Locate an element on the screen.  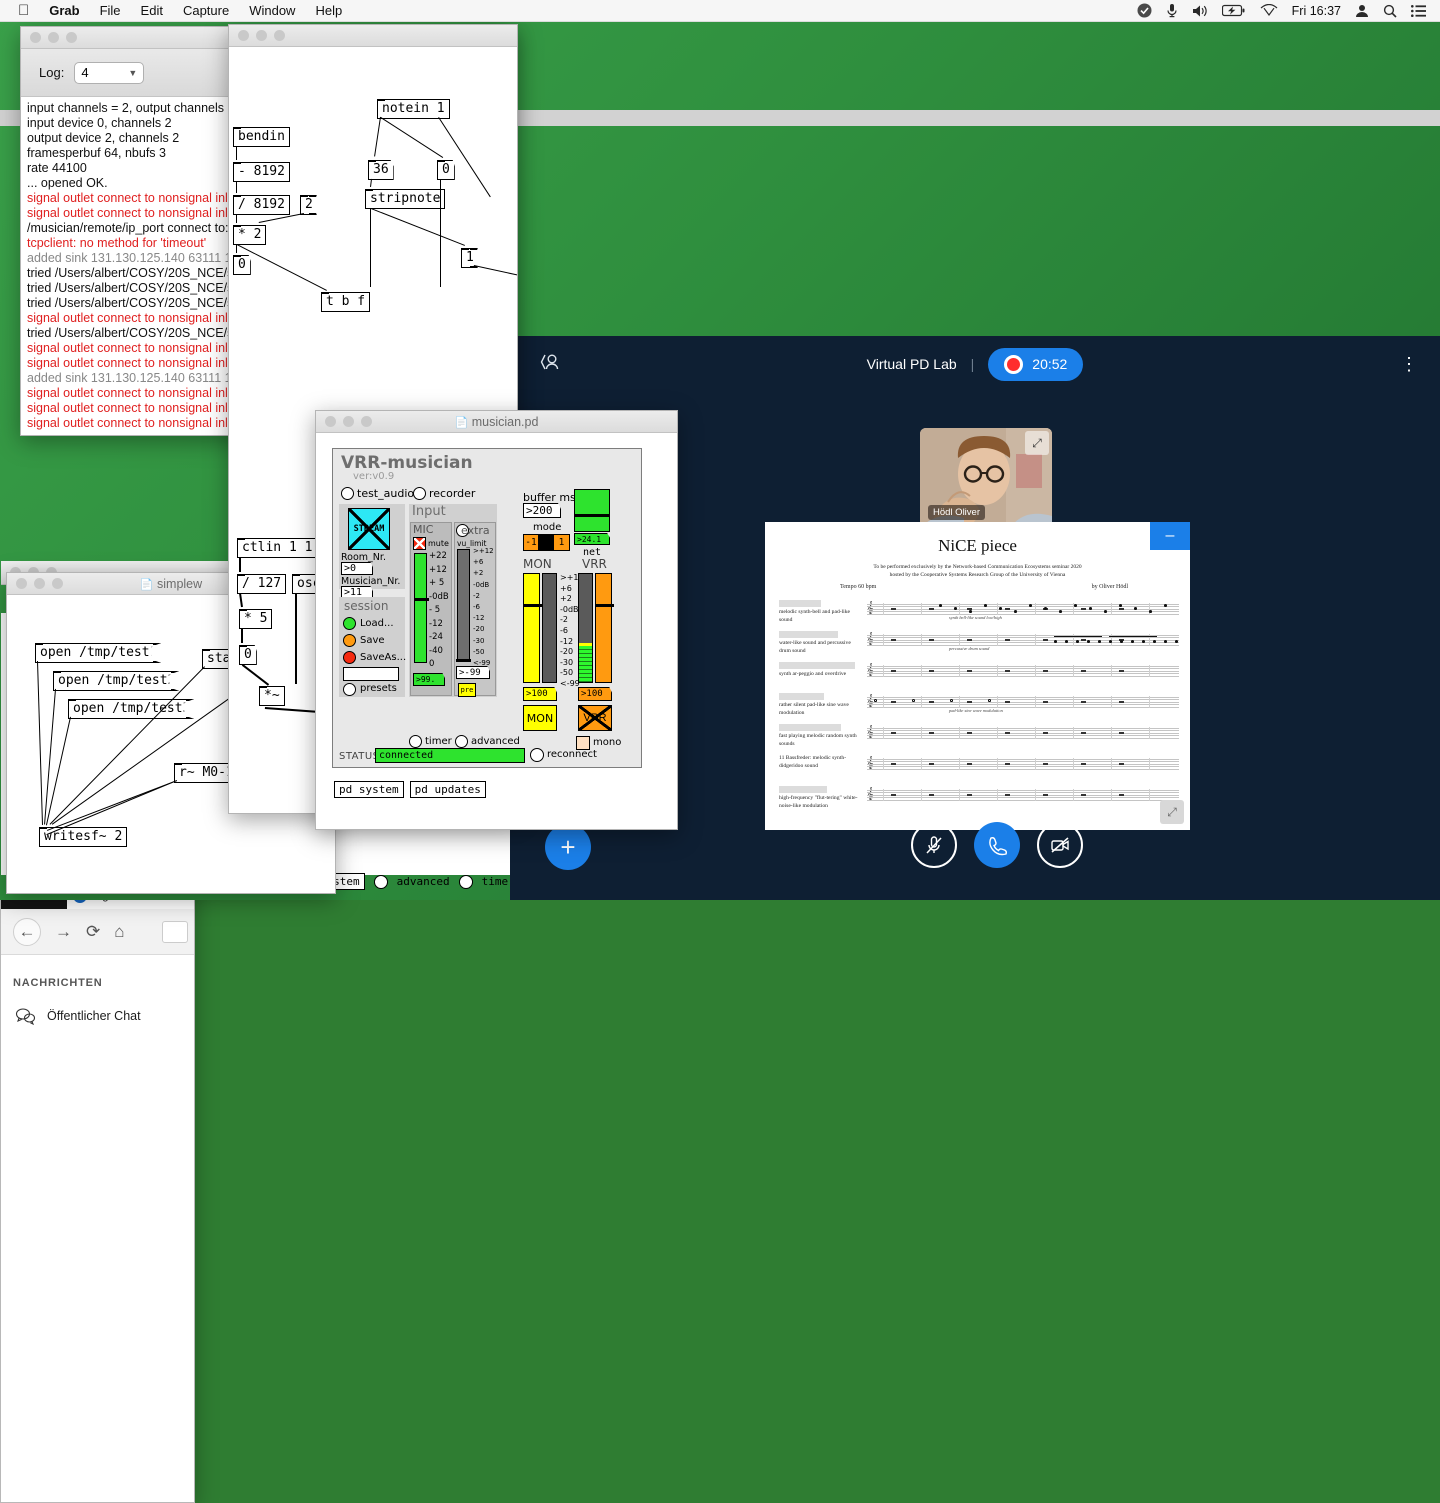
mon-button: MON is located at coordinates (540, 718).